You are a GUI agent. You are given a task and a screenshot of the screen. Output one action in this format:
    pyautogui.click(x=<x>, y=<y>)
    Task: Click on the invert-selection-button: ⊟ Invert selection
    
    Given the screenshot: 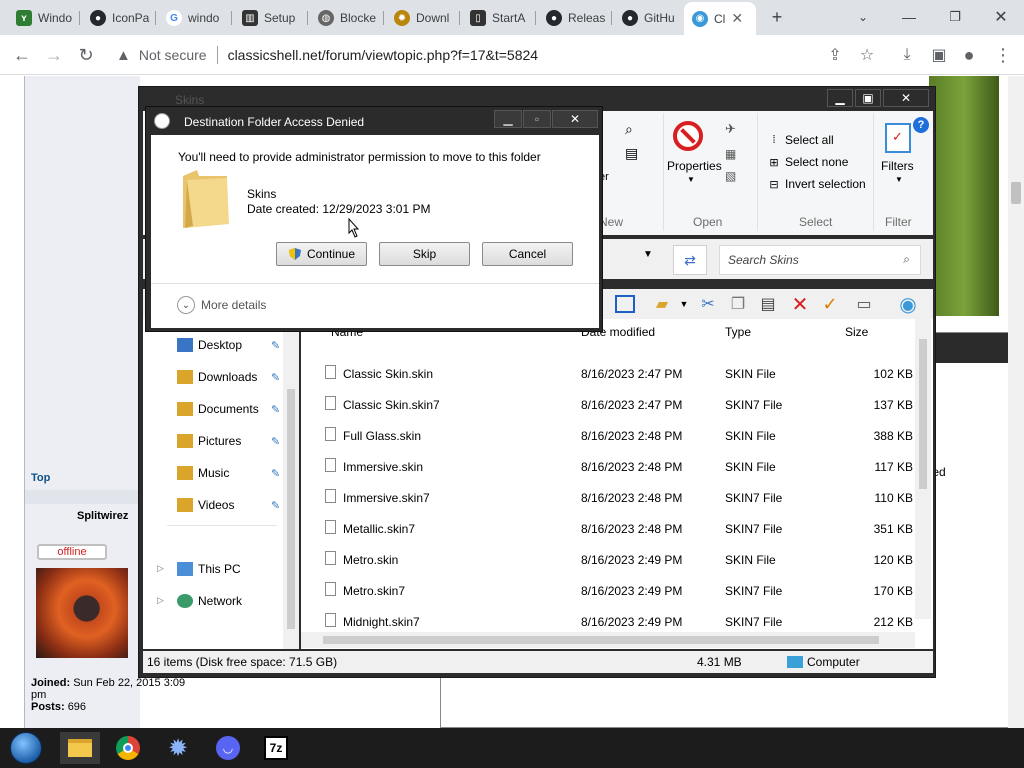 What is the action you would take?
    pyautogui.click(x=816, y=184)
    